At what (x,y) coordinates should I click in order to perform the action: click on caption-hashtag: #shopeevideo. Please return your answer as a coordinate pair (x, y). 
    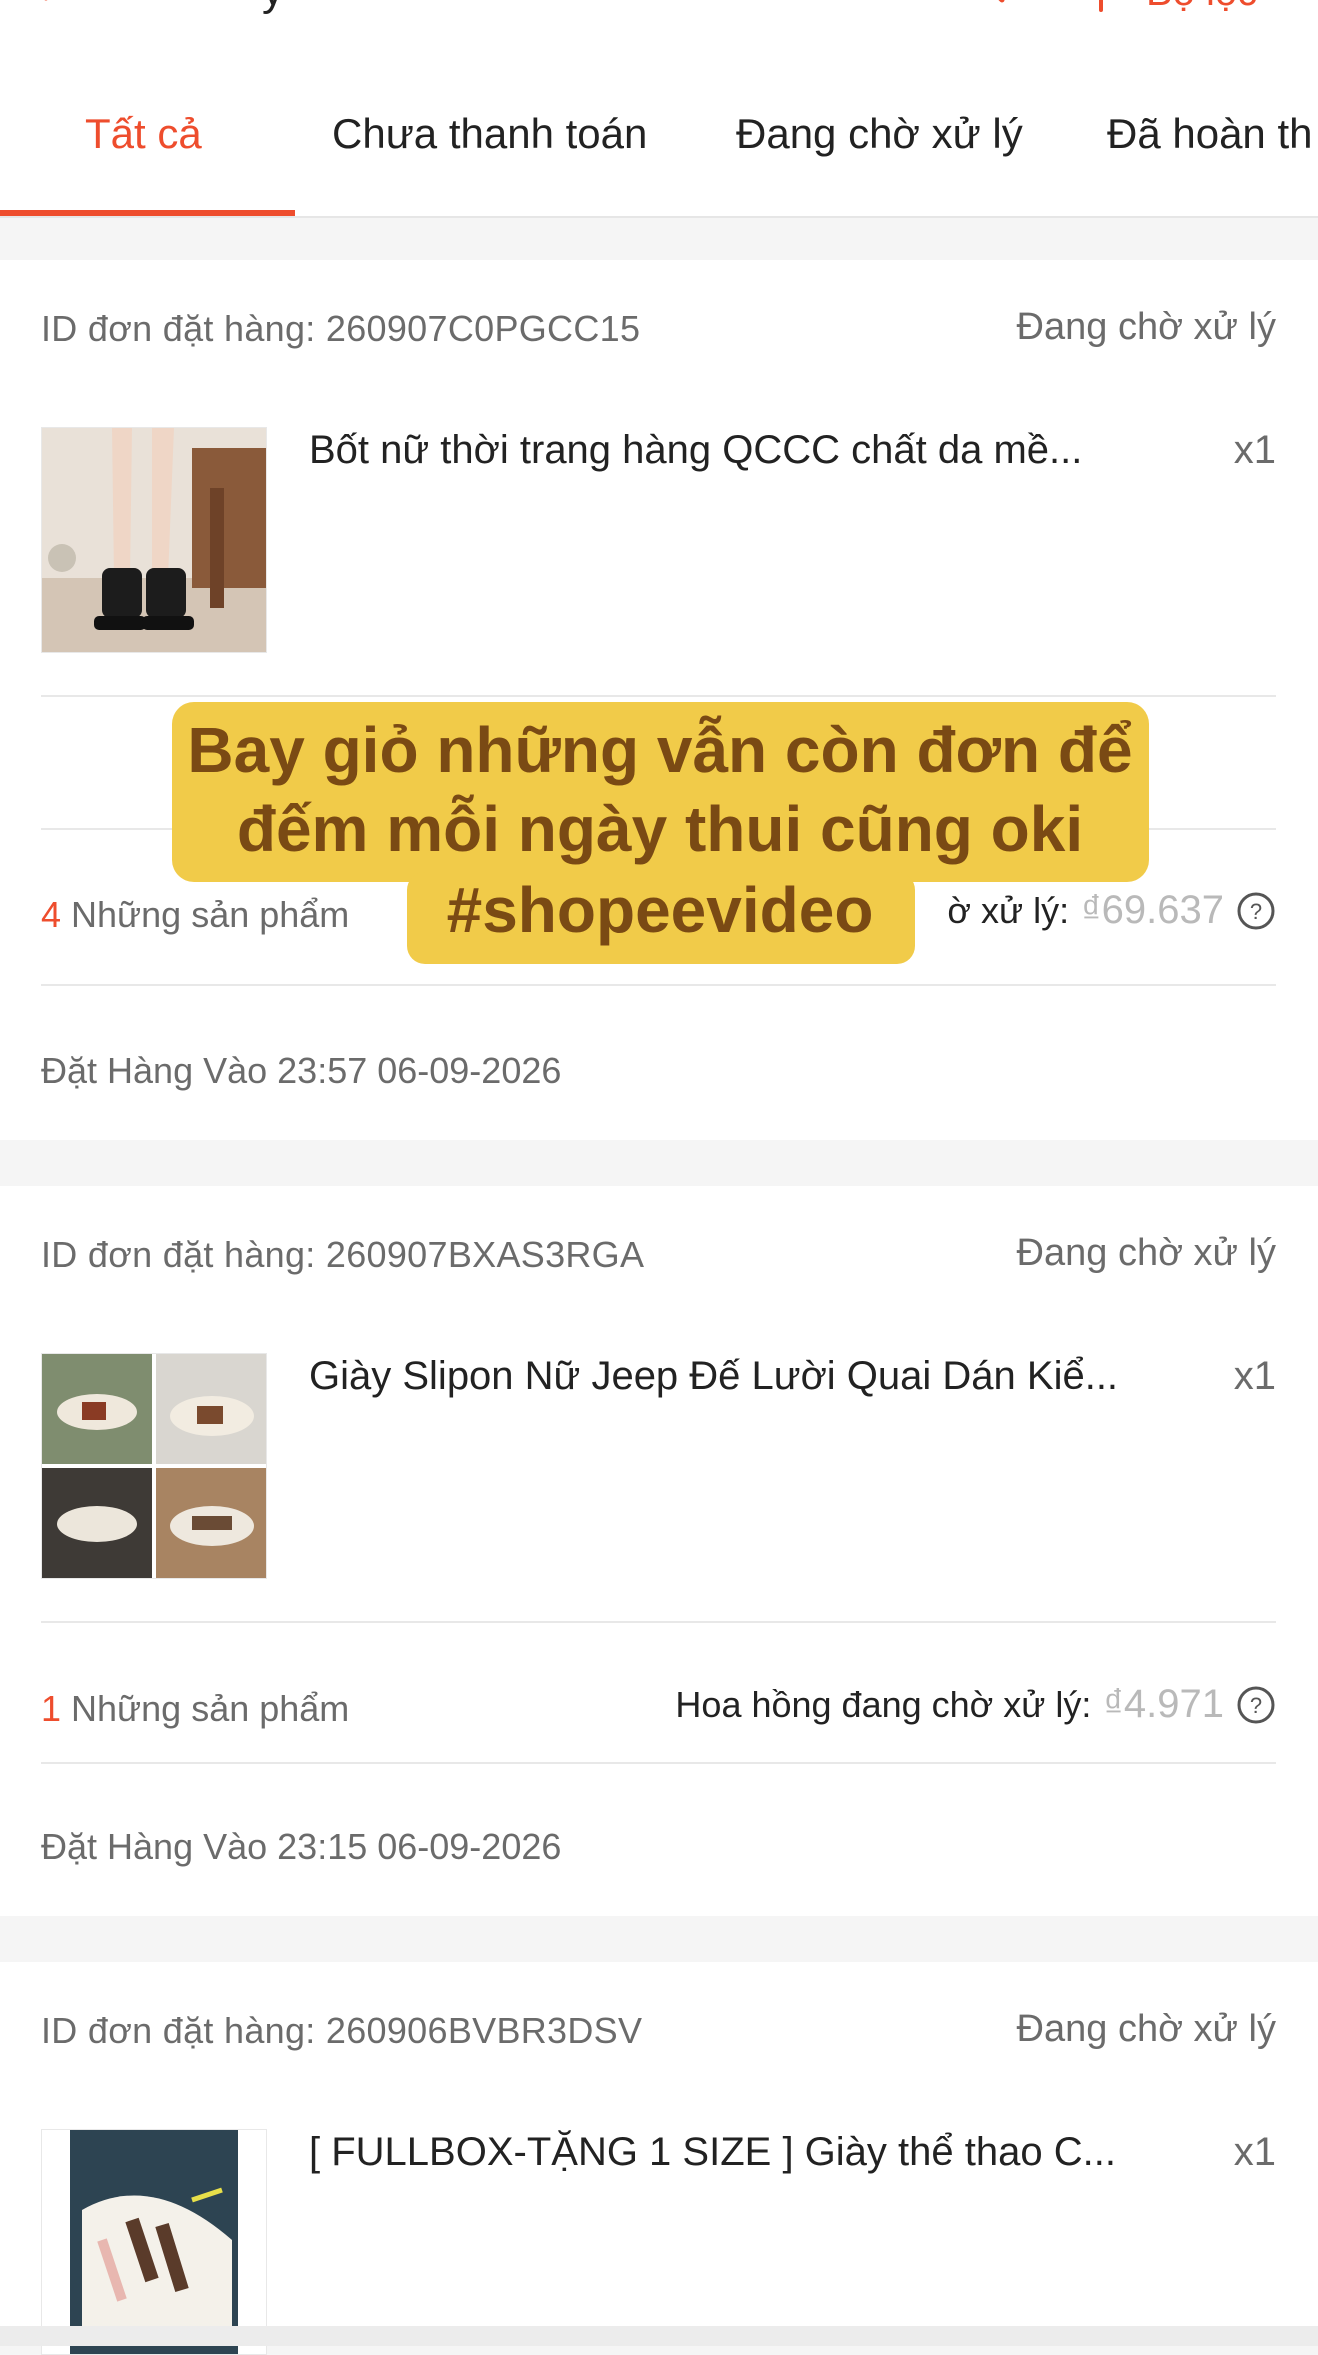
    Looking at the image, I should click on (660, 910).